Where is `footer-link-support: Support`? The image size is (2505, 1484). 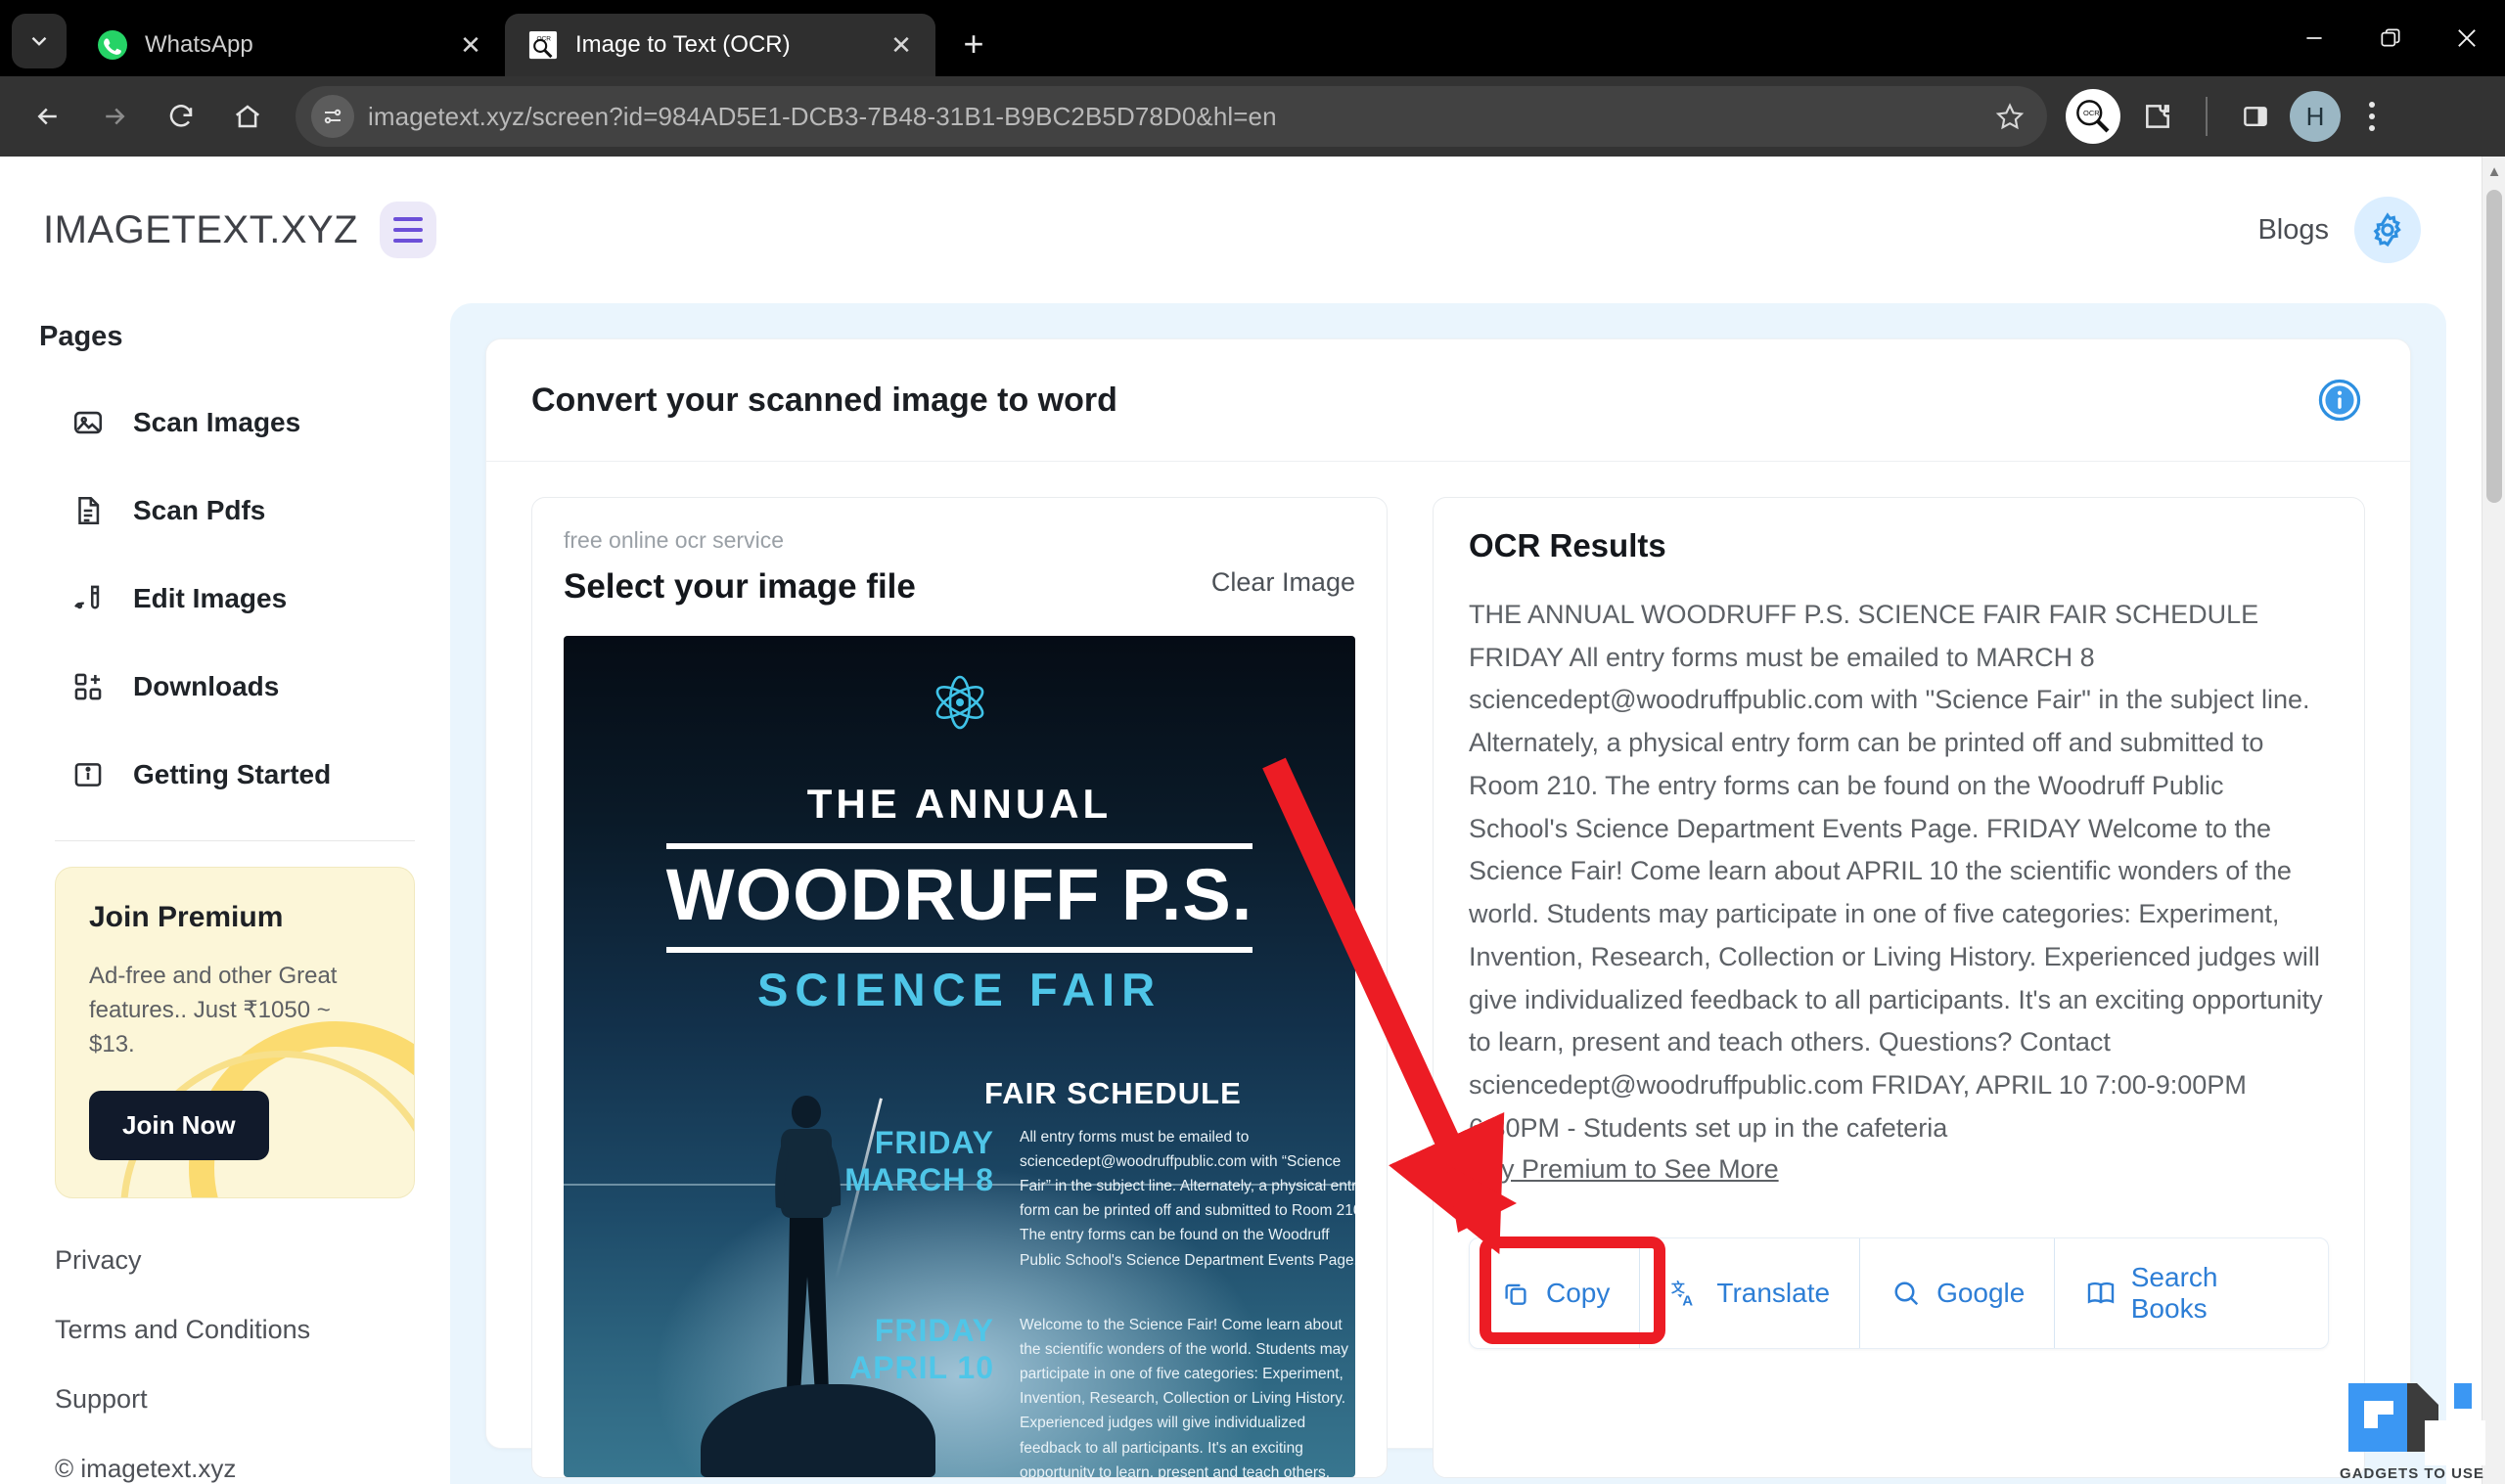
footer-link-support: Support is located at coordinates (235, 1399).